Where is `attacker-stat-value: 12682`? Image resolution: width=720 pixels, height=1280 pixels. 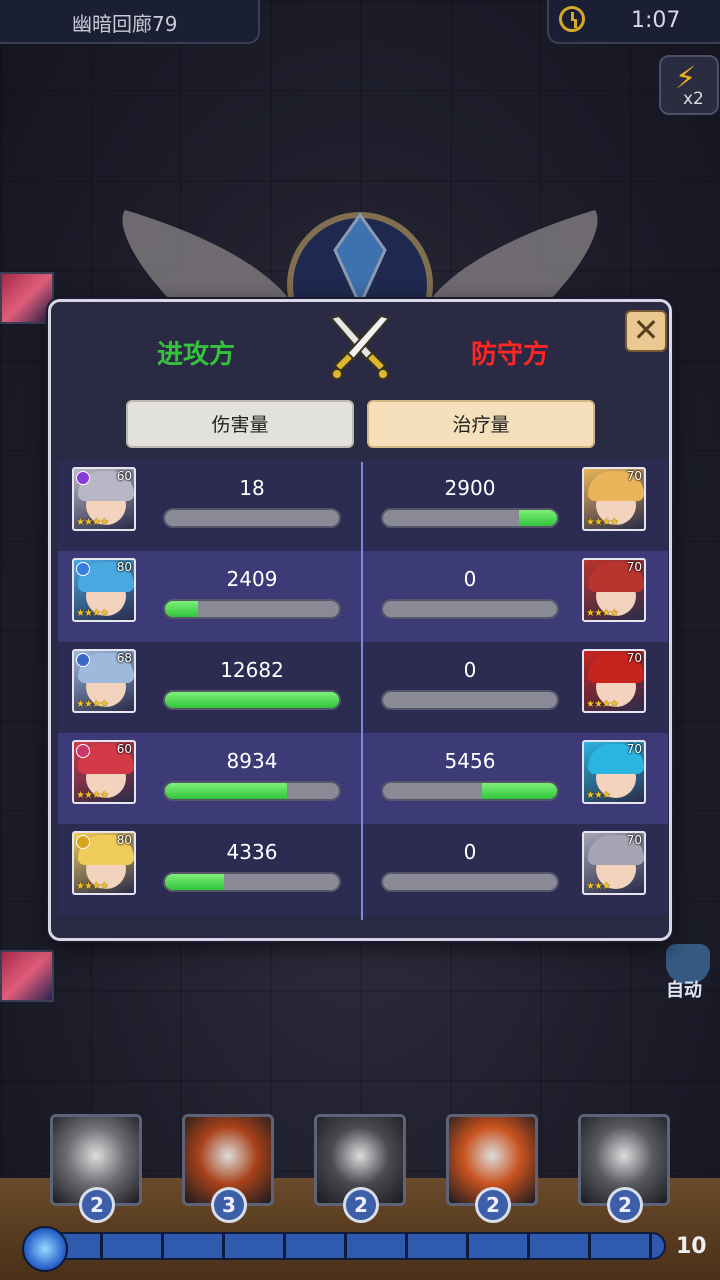
attacker-stat-value: 12682 is located at coordinates (252, 670).